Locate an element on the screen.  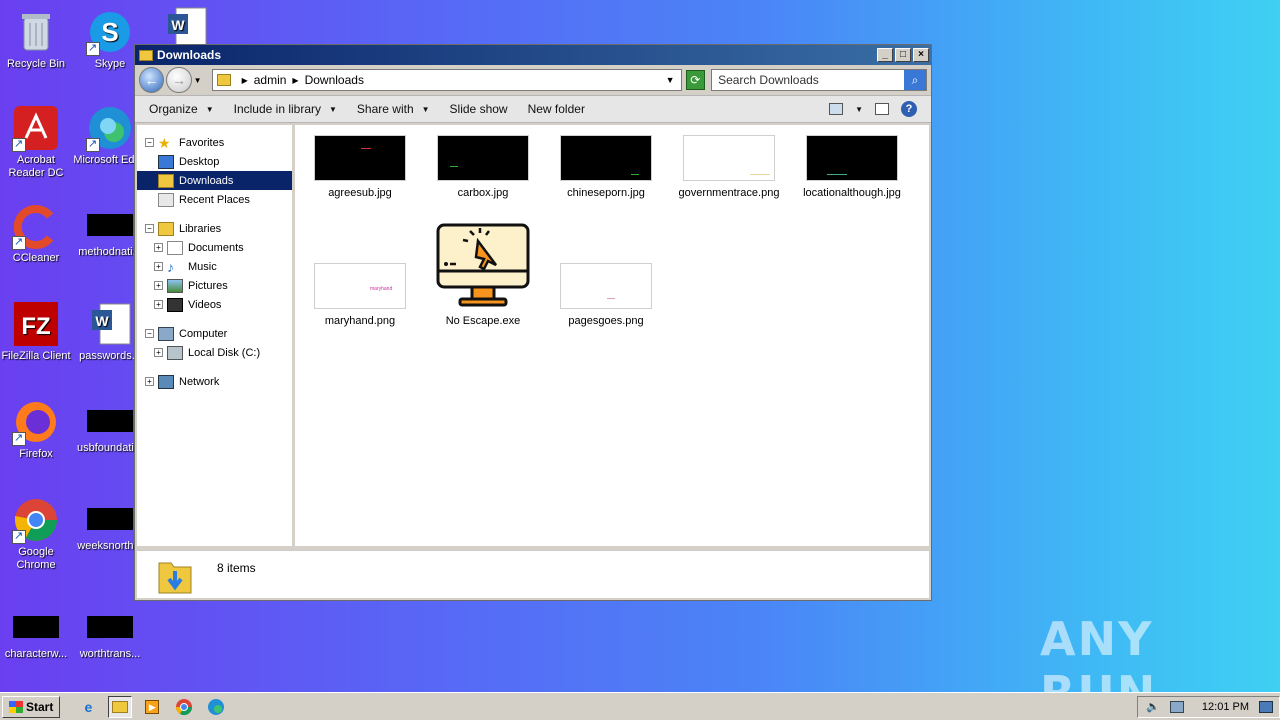
breadcrumb-admin: admin is located at coordinates (270, 80).